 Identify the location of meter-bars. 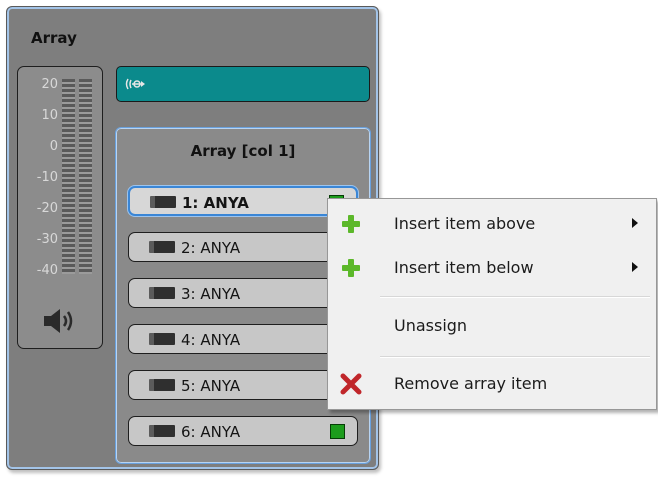
(77, 176).